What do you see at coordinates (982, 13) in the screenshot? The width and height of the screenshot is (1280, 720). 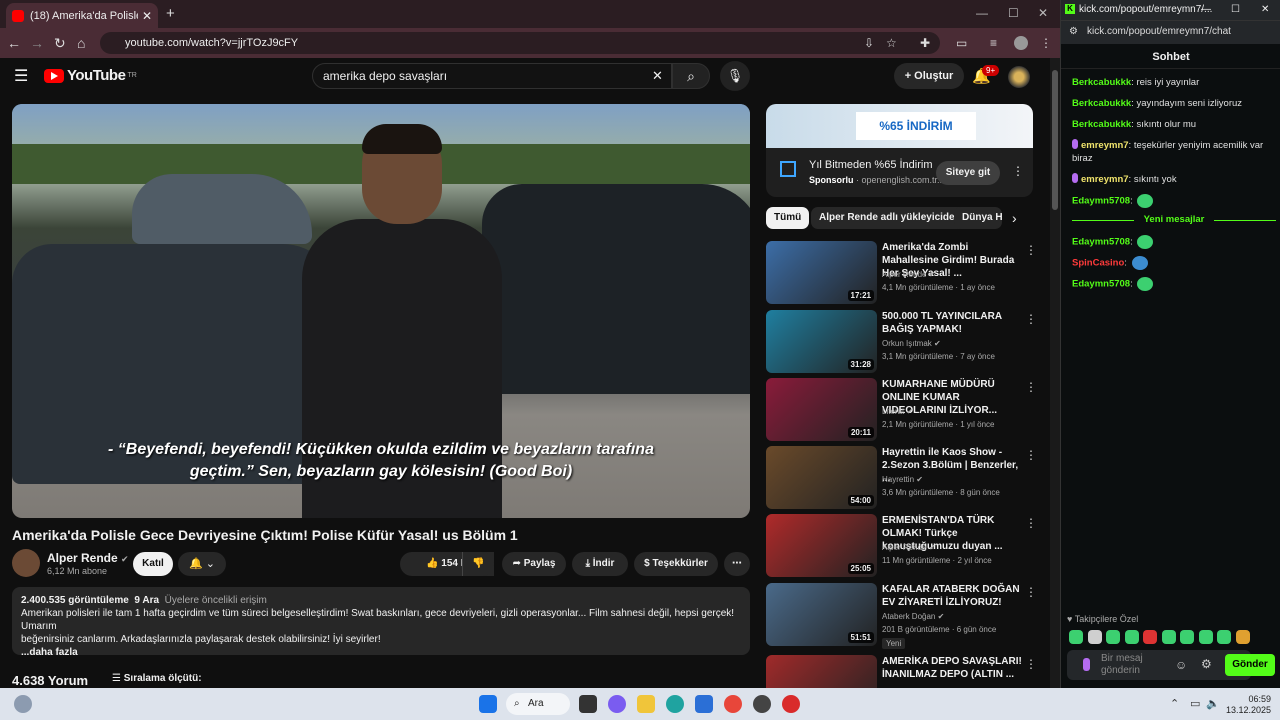 I see `minimize-icon: —` at bounding box center [982, 13].